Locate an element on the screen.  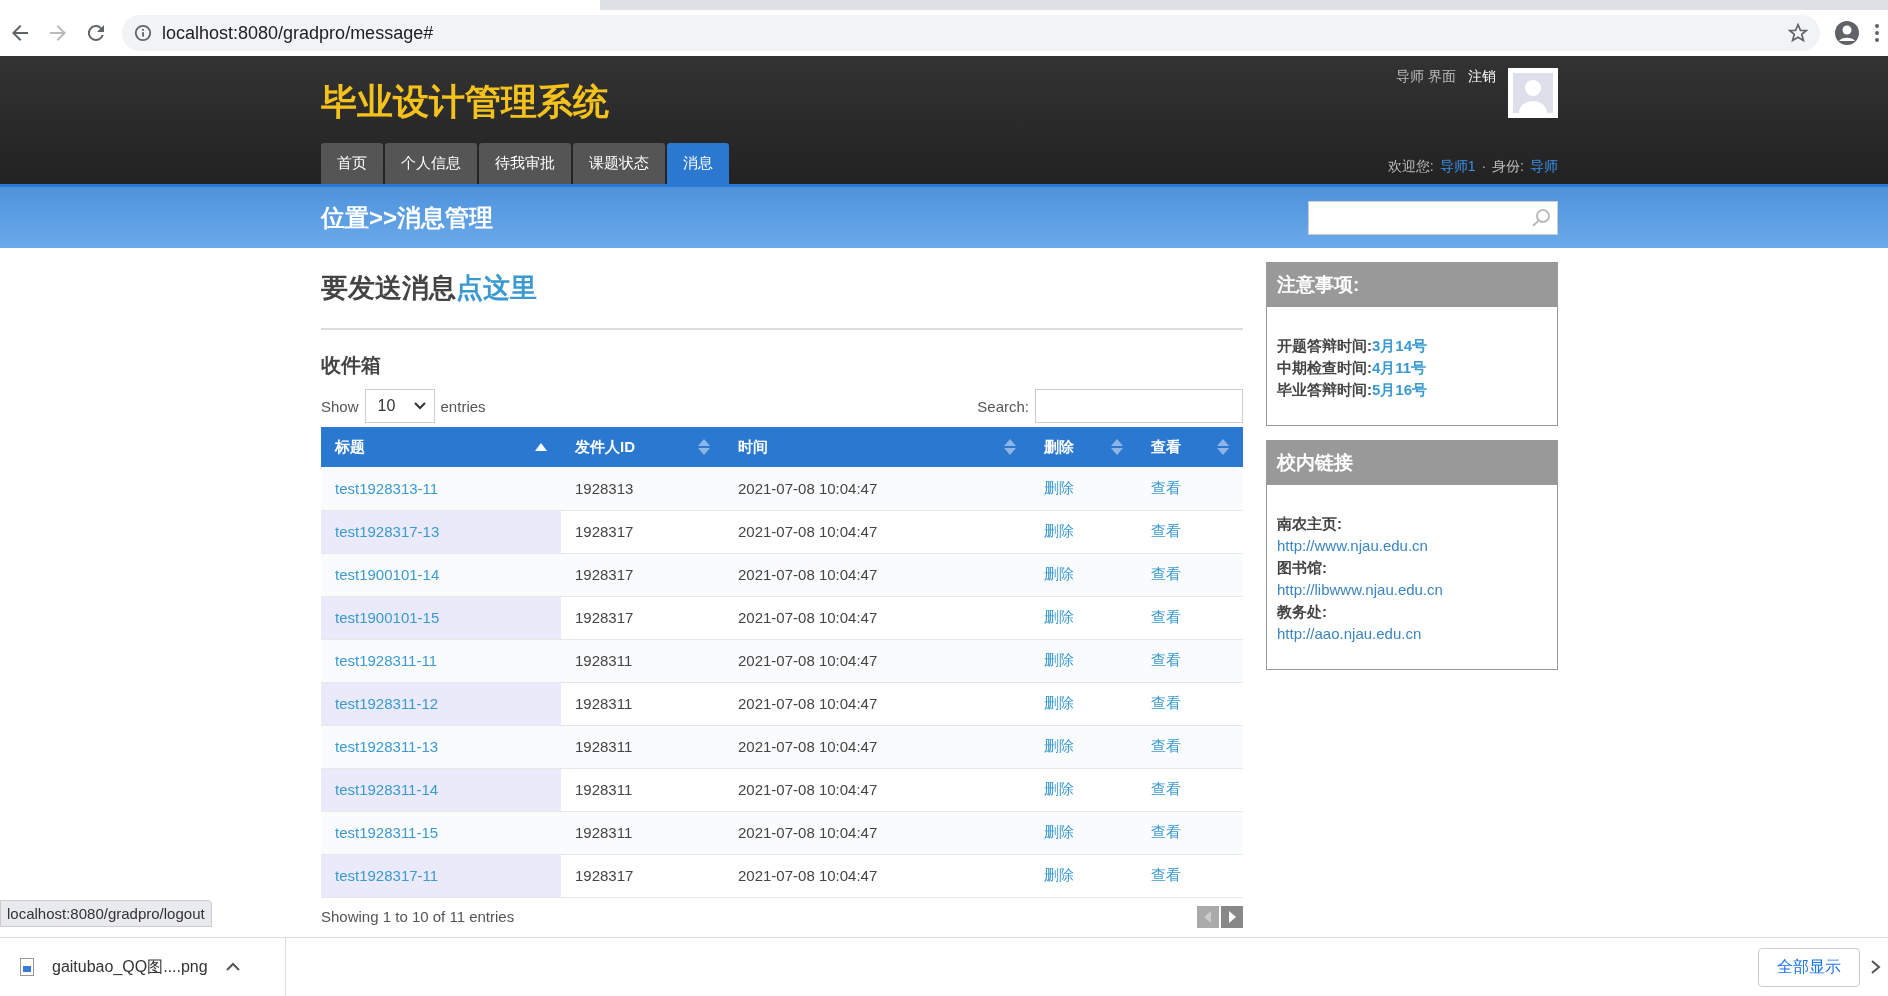
card-title: 校内链接 is located at coordinates (1412, 463).